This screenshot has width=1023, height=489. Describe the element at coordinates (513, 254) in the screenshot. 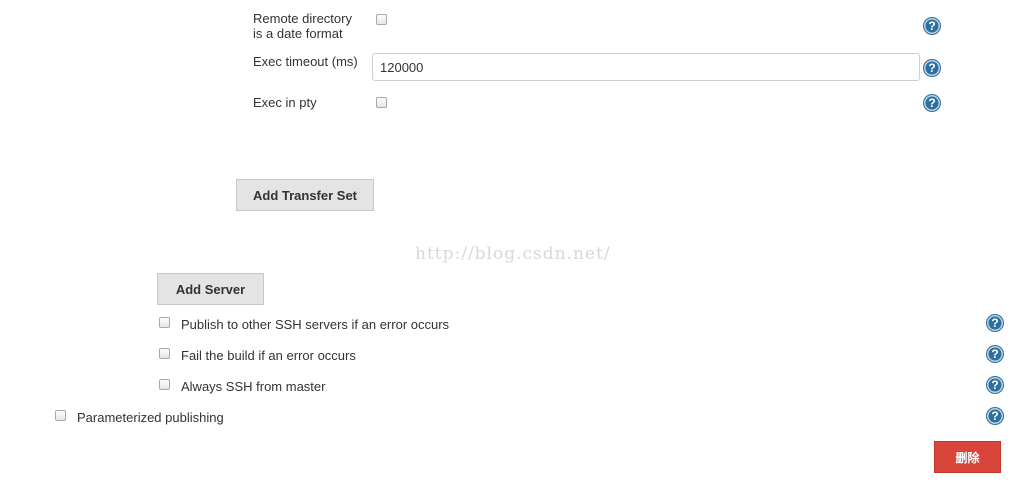

I see `watermark-text: http://blog.csdn.net/` at that location.